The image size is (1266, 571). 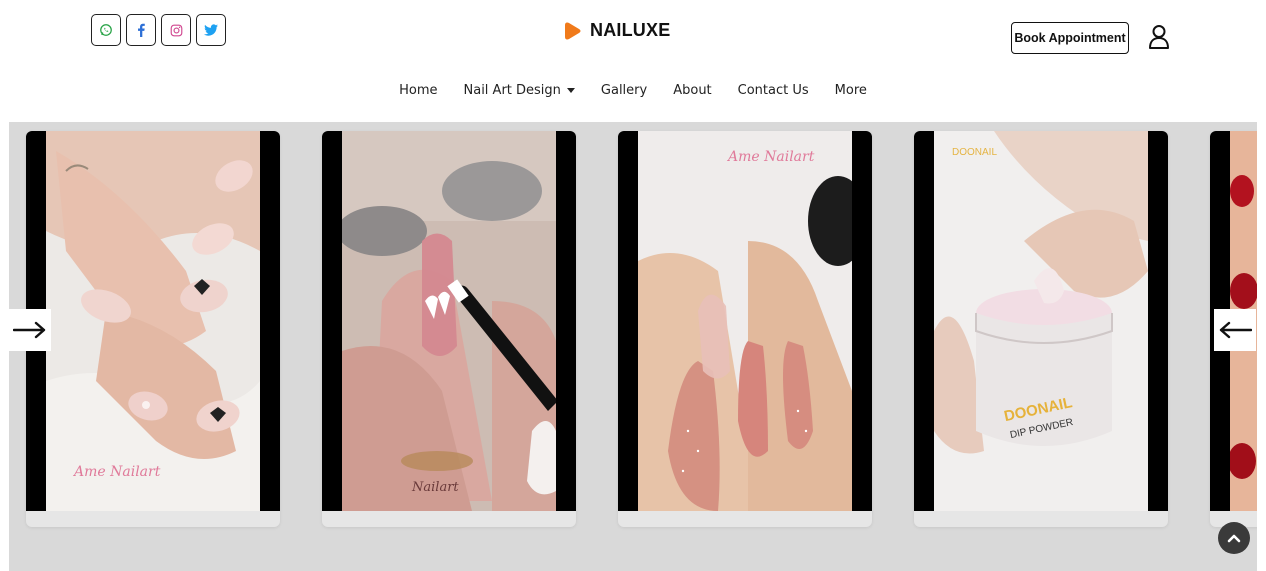 I want to click on whatsapp-button, so click(x=106, y=30).